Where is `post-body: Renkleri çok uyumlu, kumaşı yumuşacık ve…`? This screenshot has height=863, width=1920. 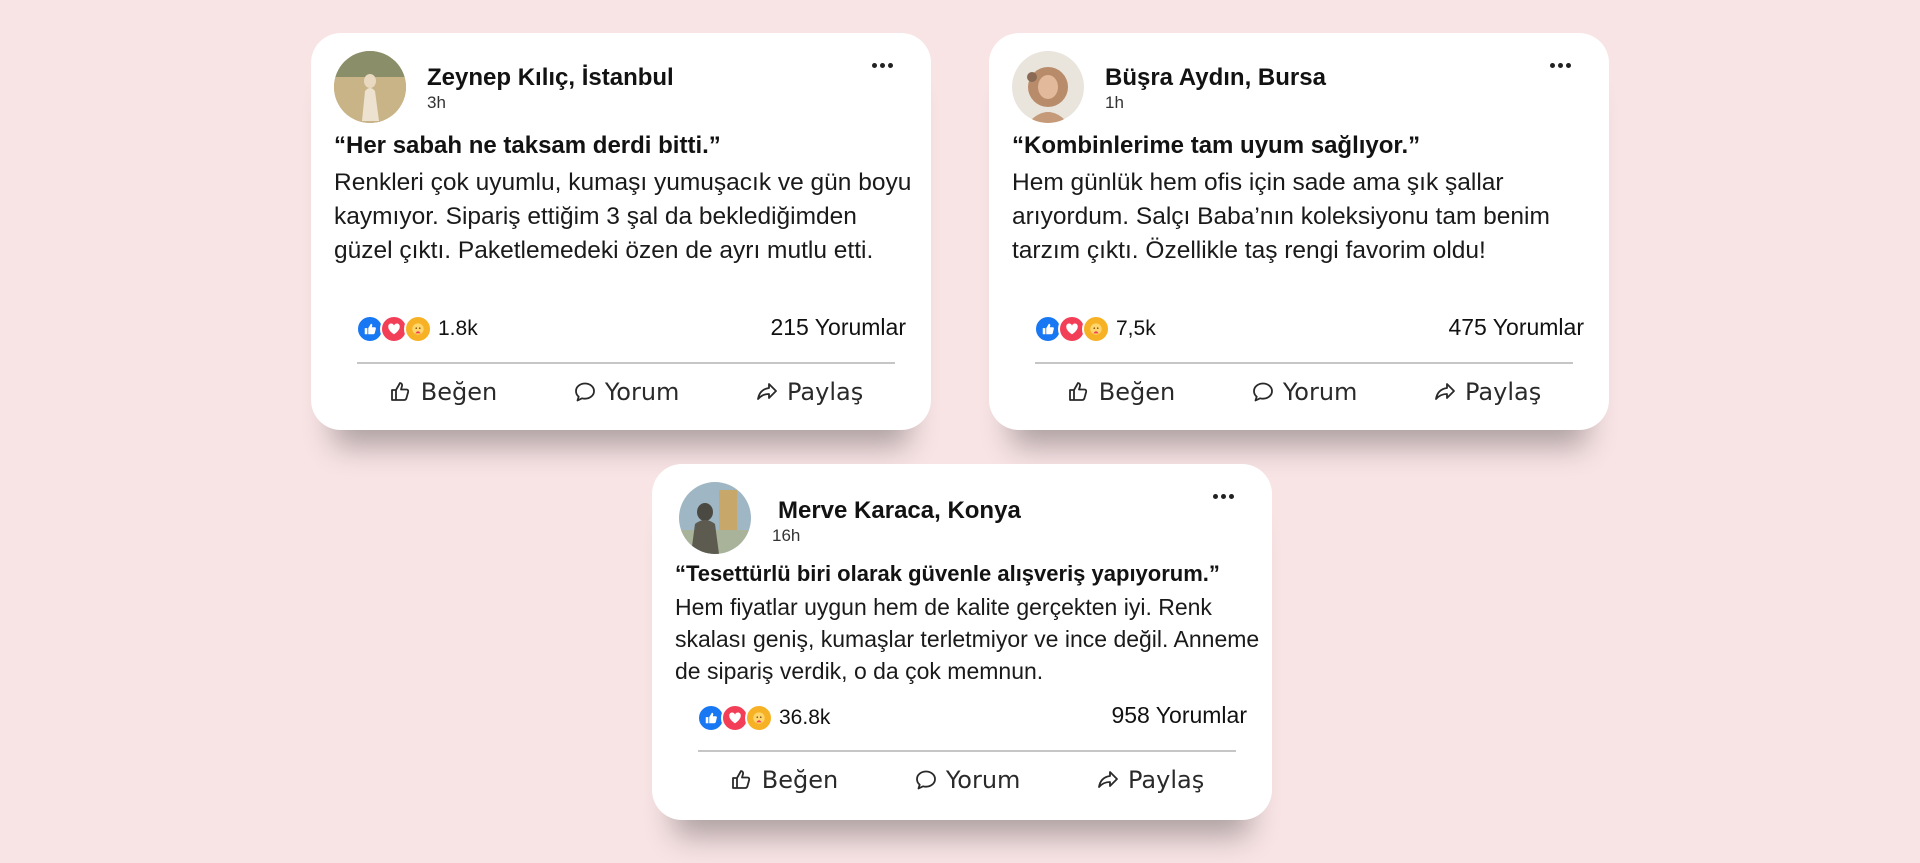
post-body: Renkleri çok uyumlu, kumaşı yumuşacık ve… is located at coordinates (623, 216).